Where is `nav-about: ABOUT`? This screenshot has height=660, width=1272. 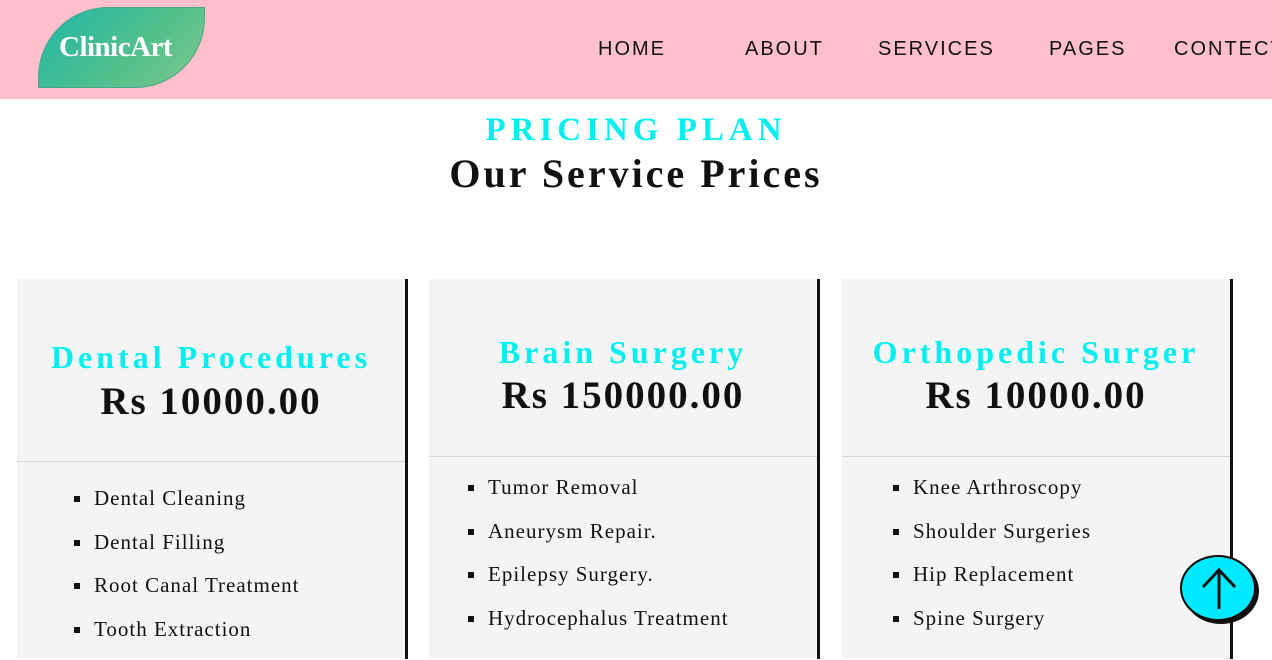 nav-about: ABOUT is located at coordinates (784, 49).